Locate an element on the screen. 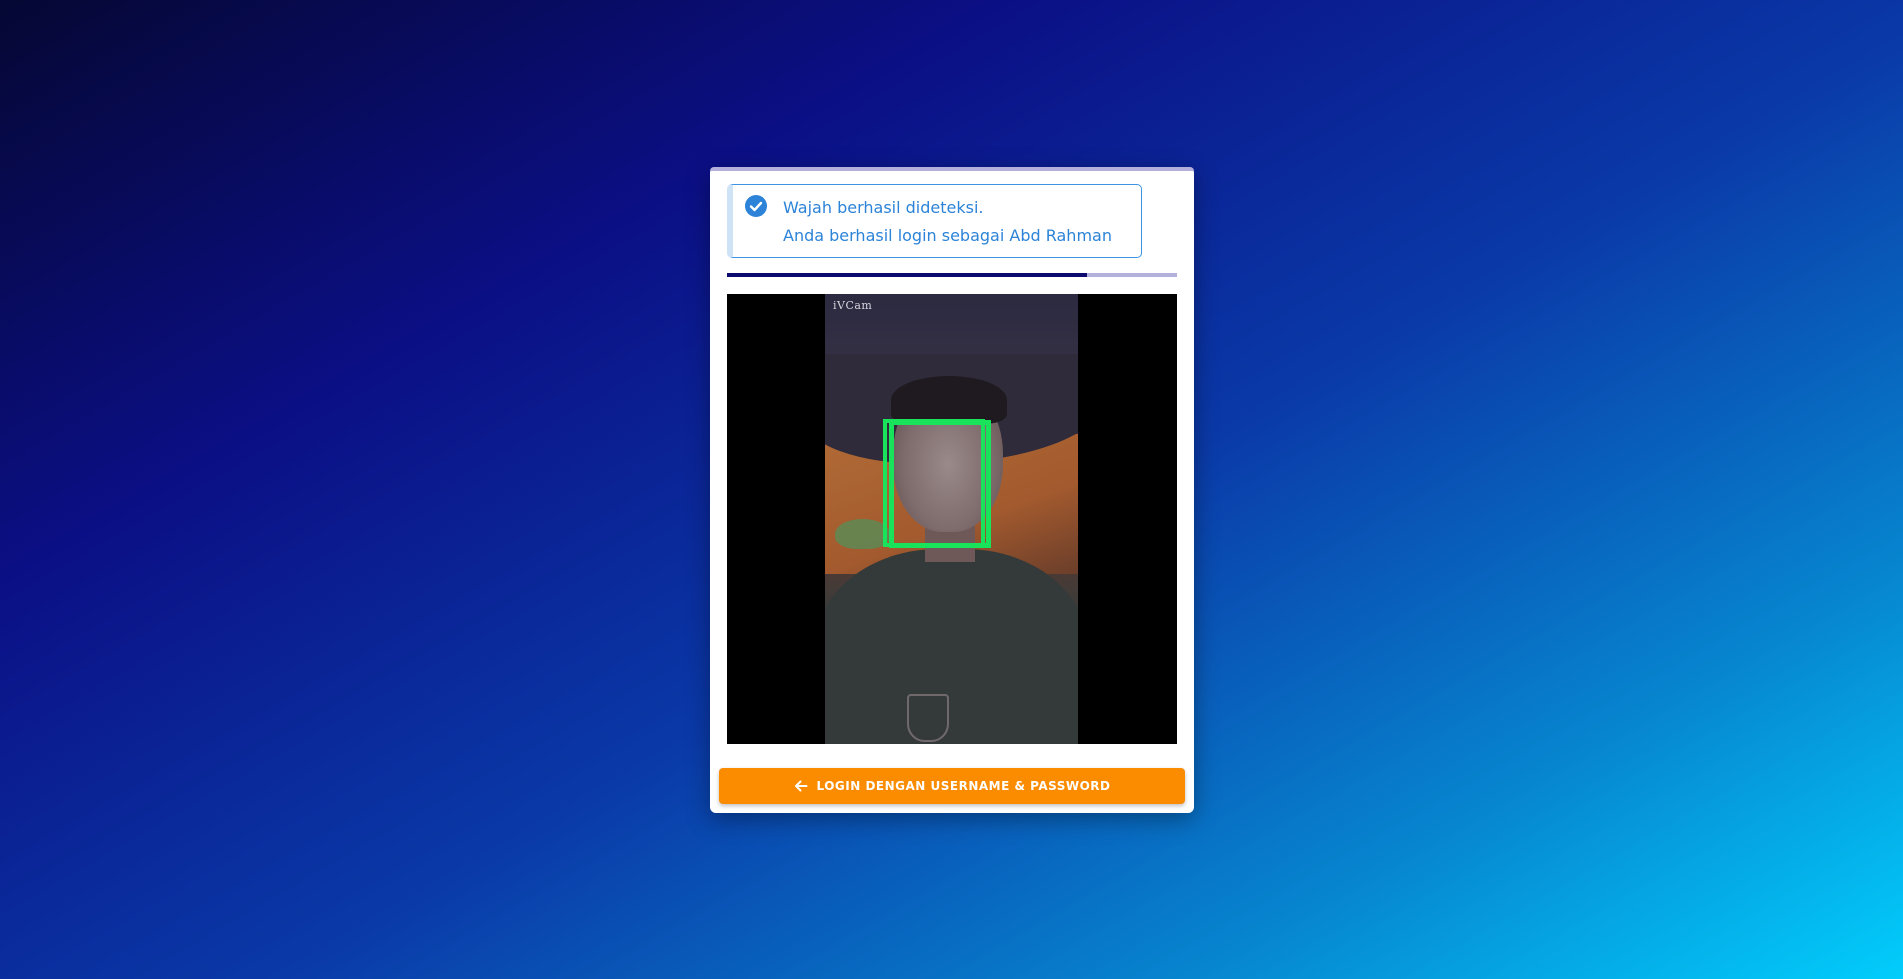  shirt-logo is located at coordinates (928, 718).